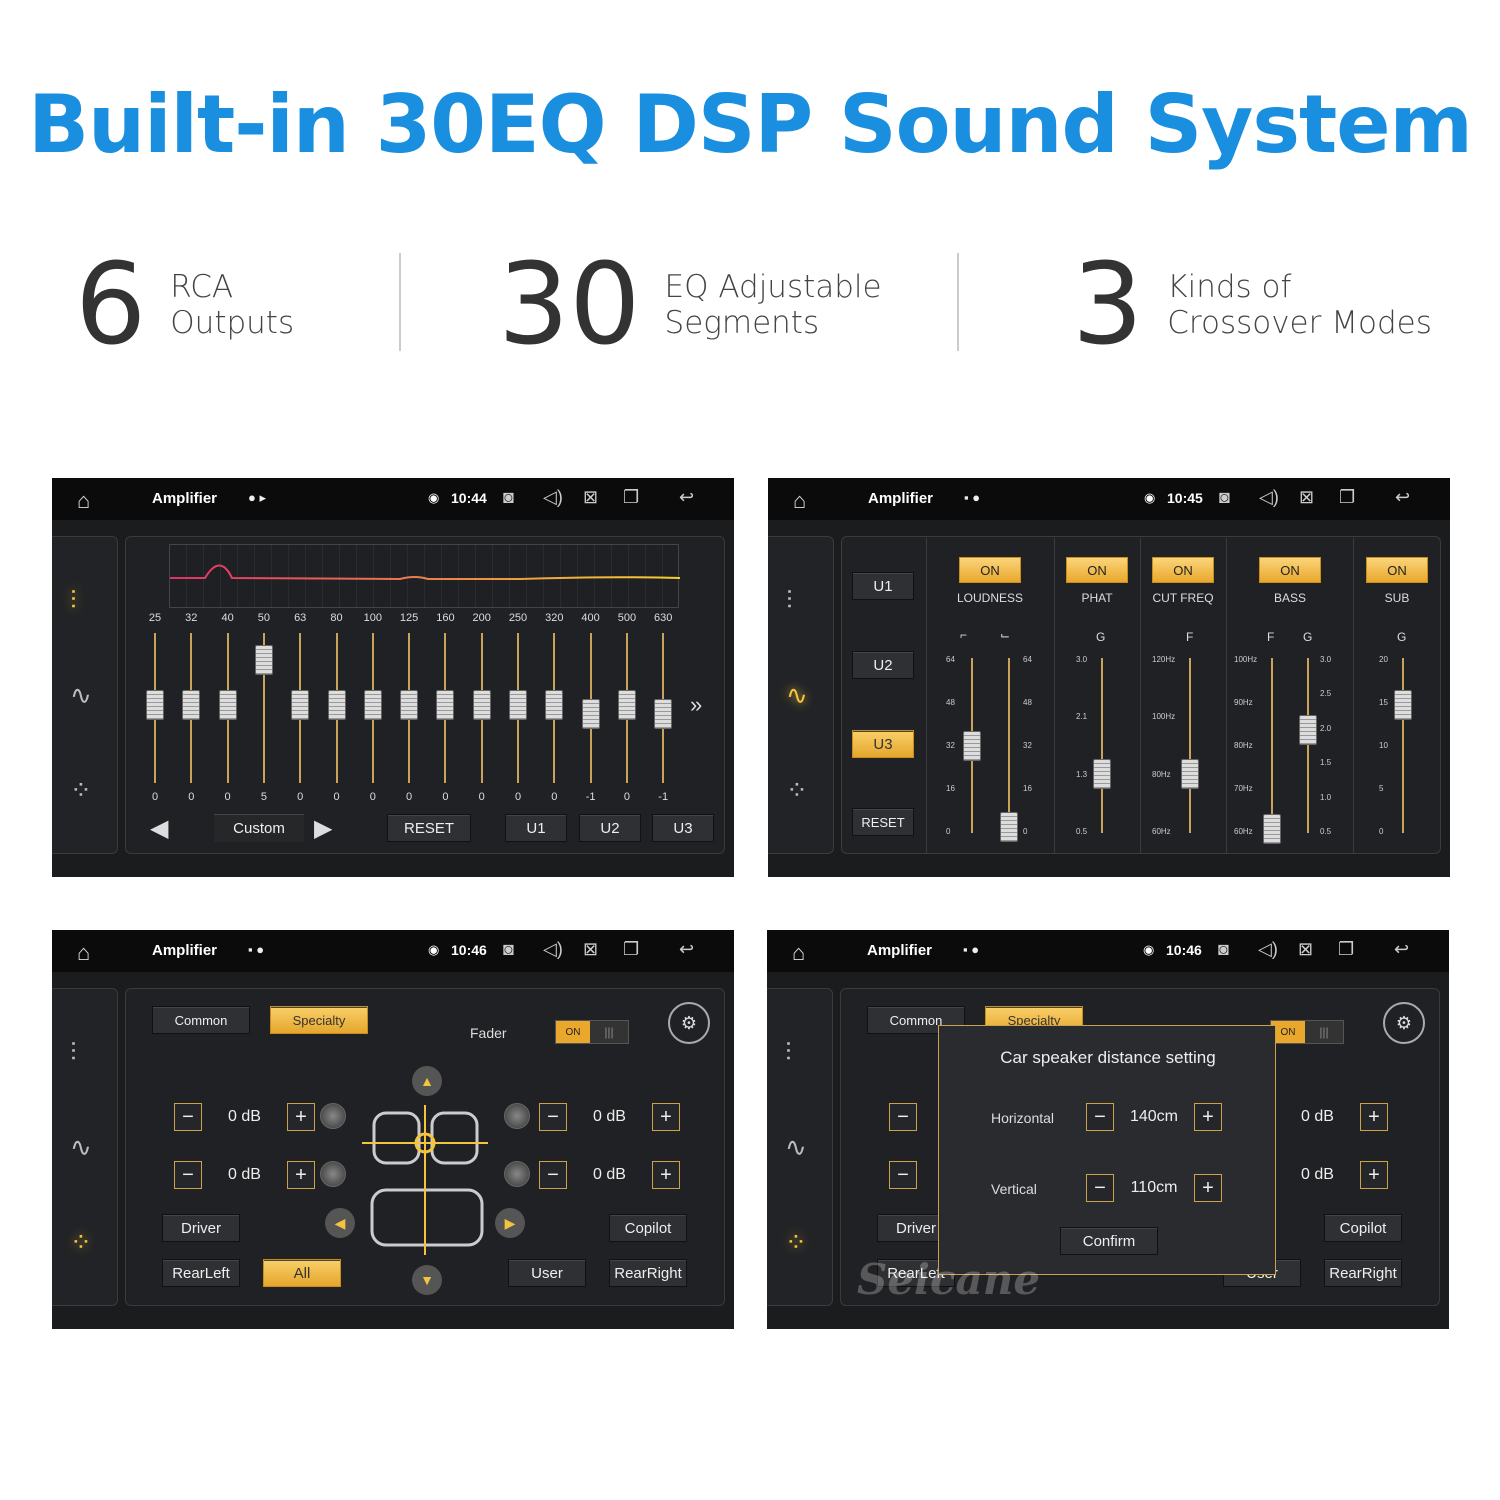 The height and width of the screenshot is (1500, 1500). What do you see at coordinates (972, 746) in the screenshot?
I see `loudness-low-slider` at bounding box center [972, 746].